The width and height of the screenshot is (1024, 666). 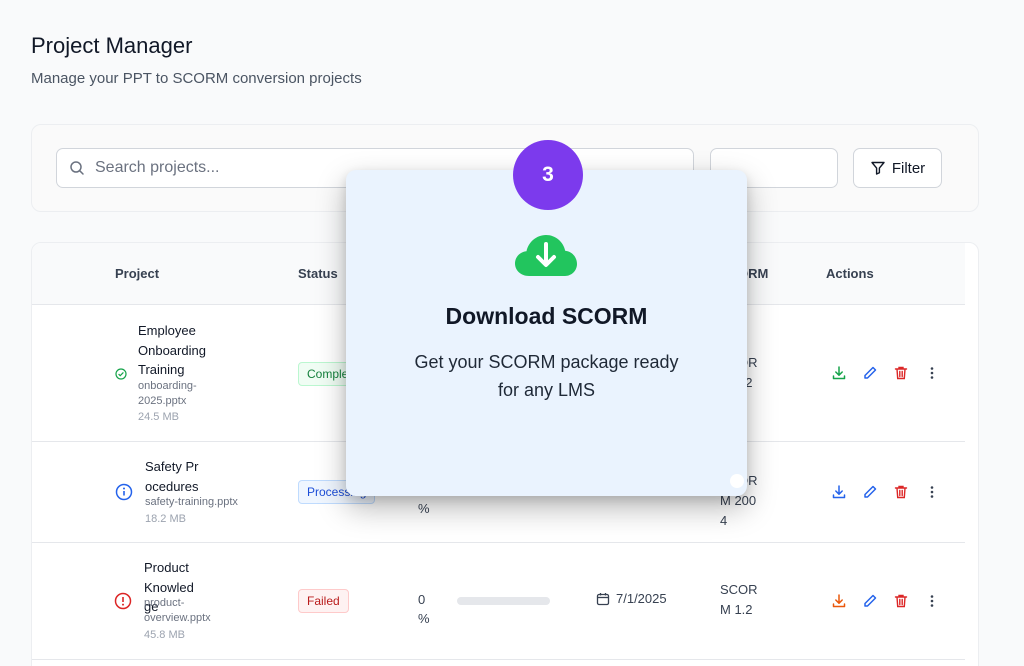 I want to click on project-size: 24.5 MB, so click(x=158, y=417).